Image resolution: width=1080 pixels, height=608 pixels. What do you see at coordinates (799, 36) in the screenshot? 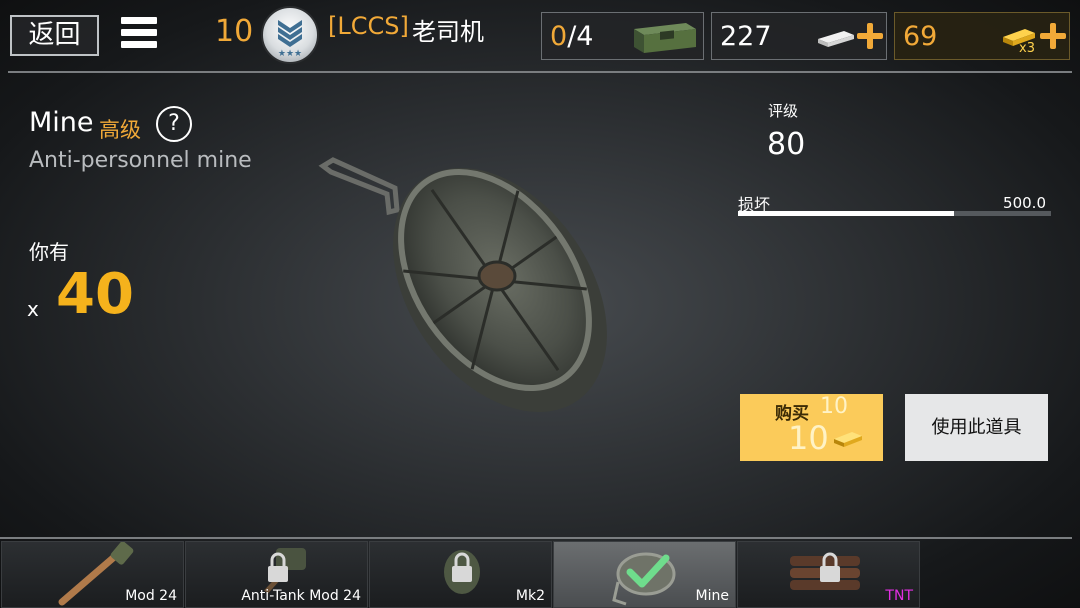
I see `silver-counter: 227` at bounding box center [799, 36].